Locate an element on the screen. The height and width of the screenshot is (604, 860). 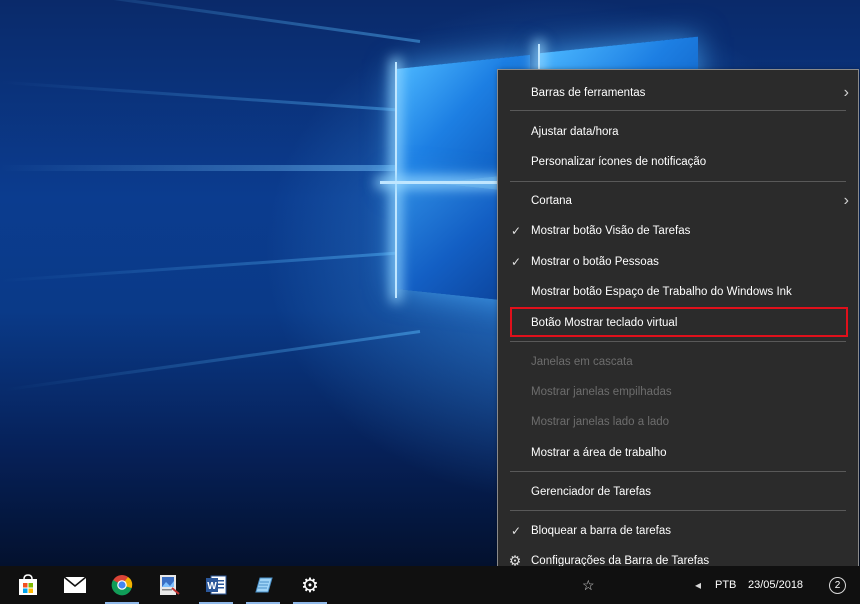
action-center-badge: 2 is located at coordinates (837, 585).